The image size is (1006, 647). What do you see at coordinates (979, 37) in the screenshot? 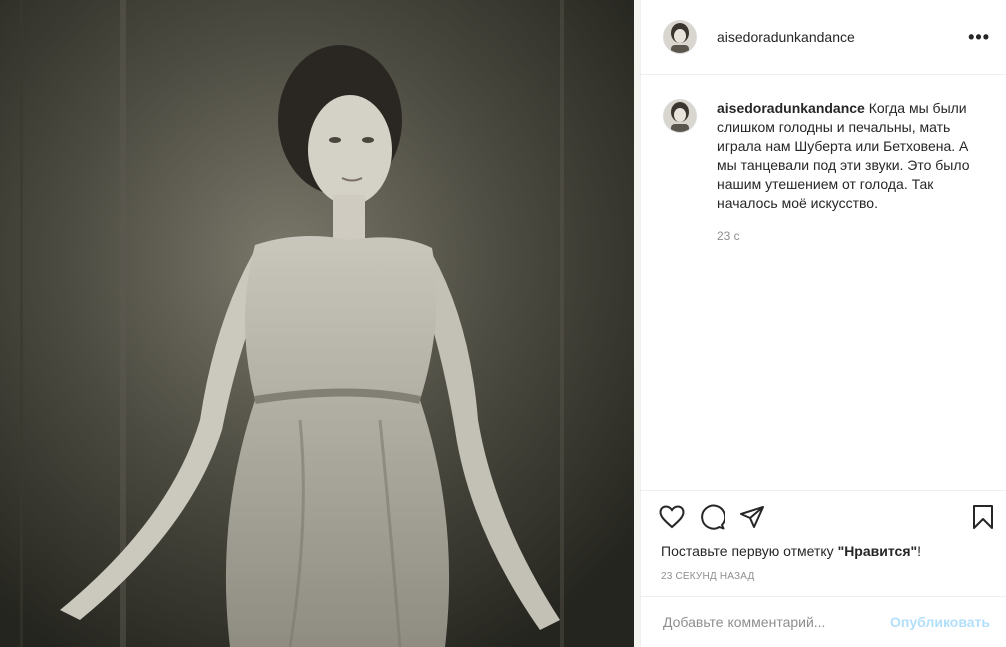
I see `more-icon: •••` at bounding box center [979, 37].